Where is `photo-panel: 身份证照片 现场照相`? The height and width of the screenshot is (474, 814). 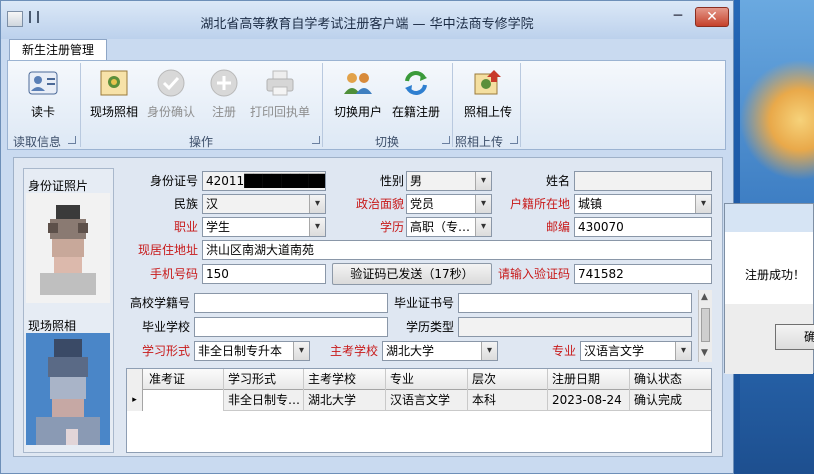 photo-panel: 身份证照片 现场照相 is located at coordinates (68, 310).